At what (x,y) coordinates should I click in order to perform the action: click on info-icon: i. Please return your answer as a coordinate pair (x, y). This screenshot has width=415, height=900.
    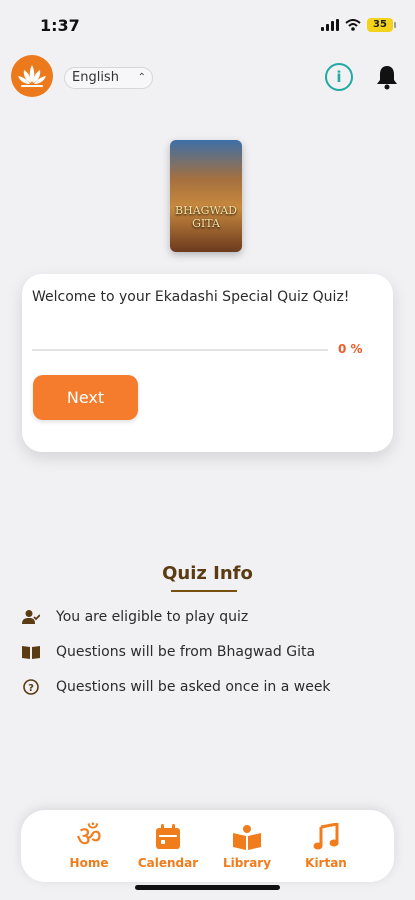
    Looking at the image, I should click on (339, 77).